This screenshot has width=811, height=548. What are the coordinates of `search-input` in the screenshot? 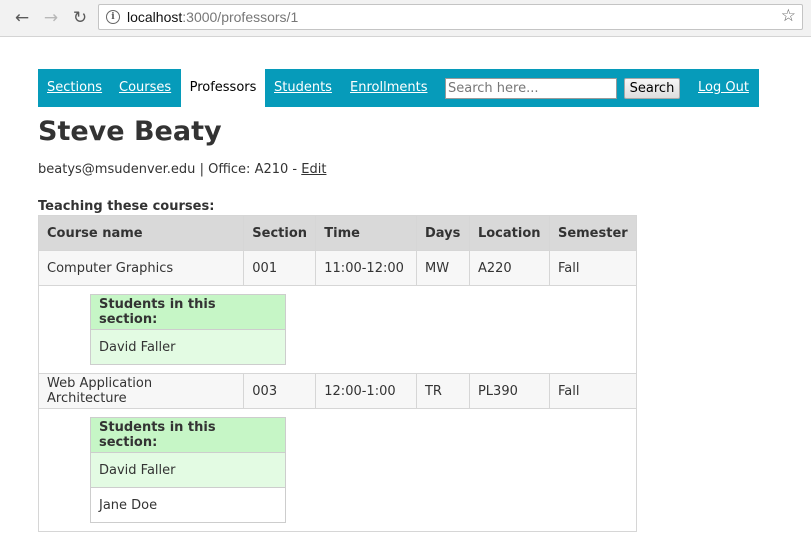 It's located at (531, 88).